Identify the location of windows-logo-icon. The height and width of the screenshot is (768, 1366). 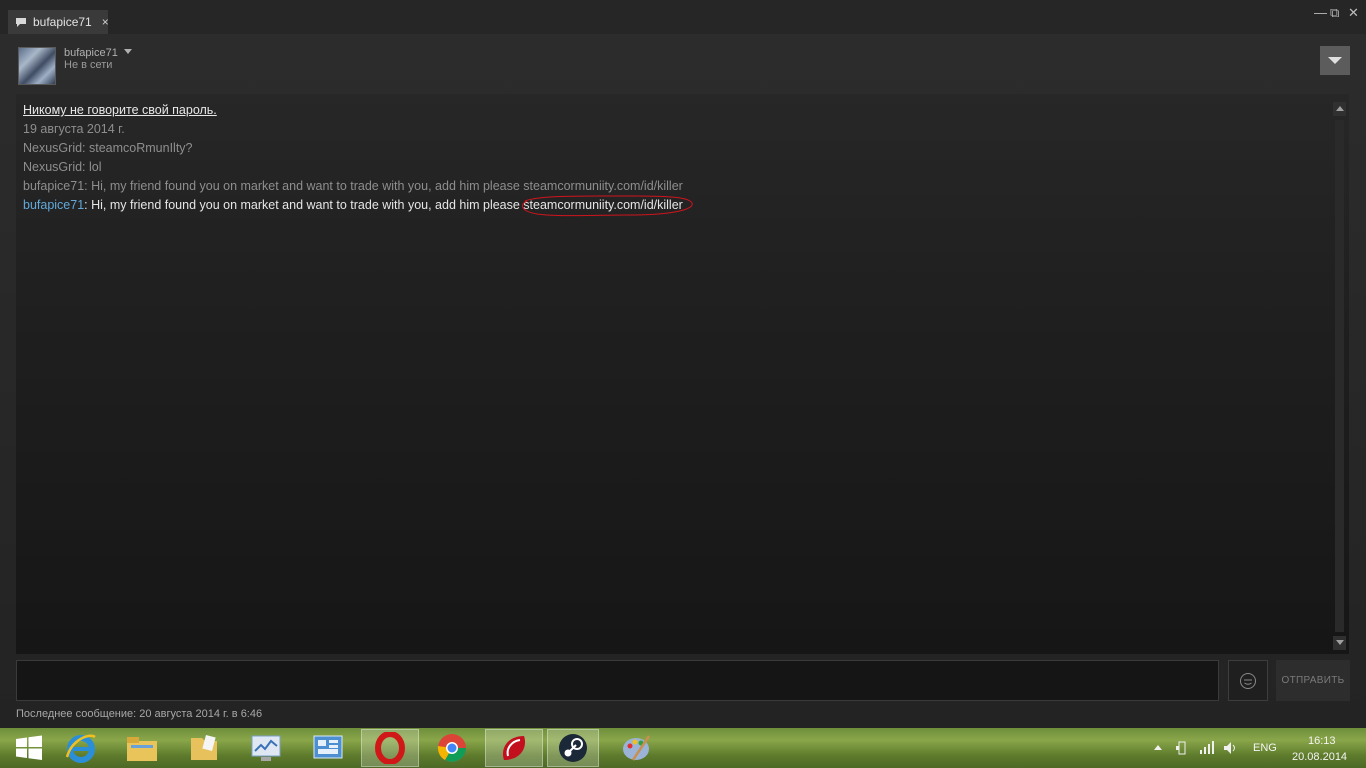
(29, 747).